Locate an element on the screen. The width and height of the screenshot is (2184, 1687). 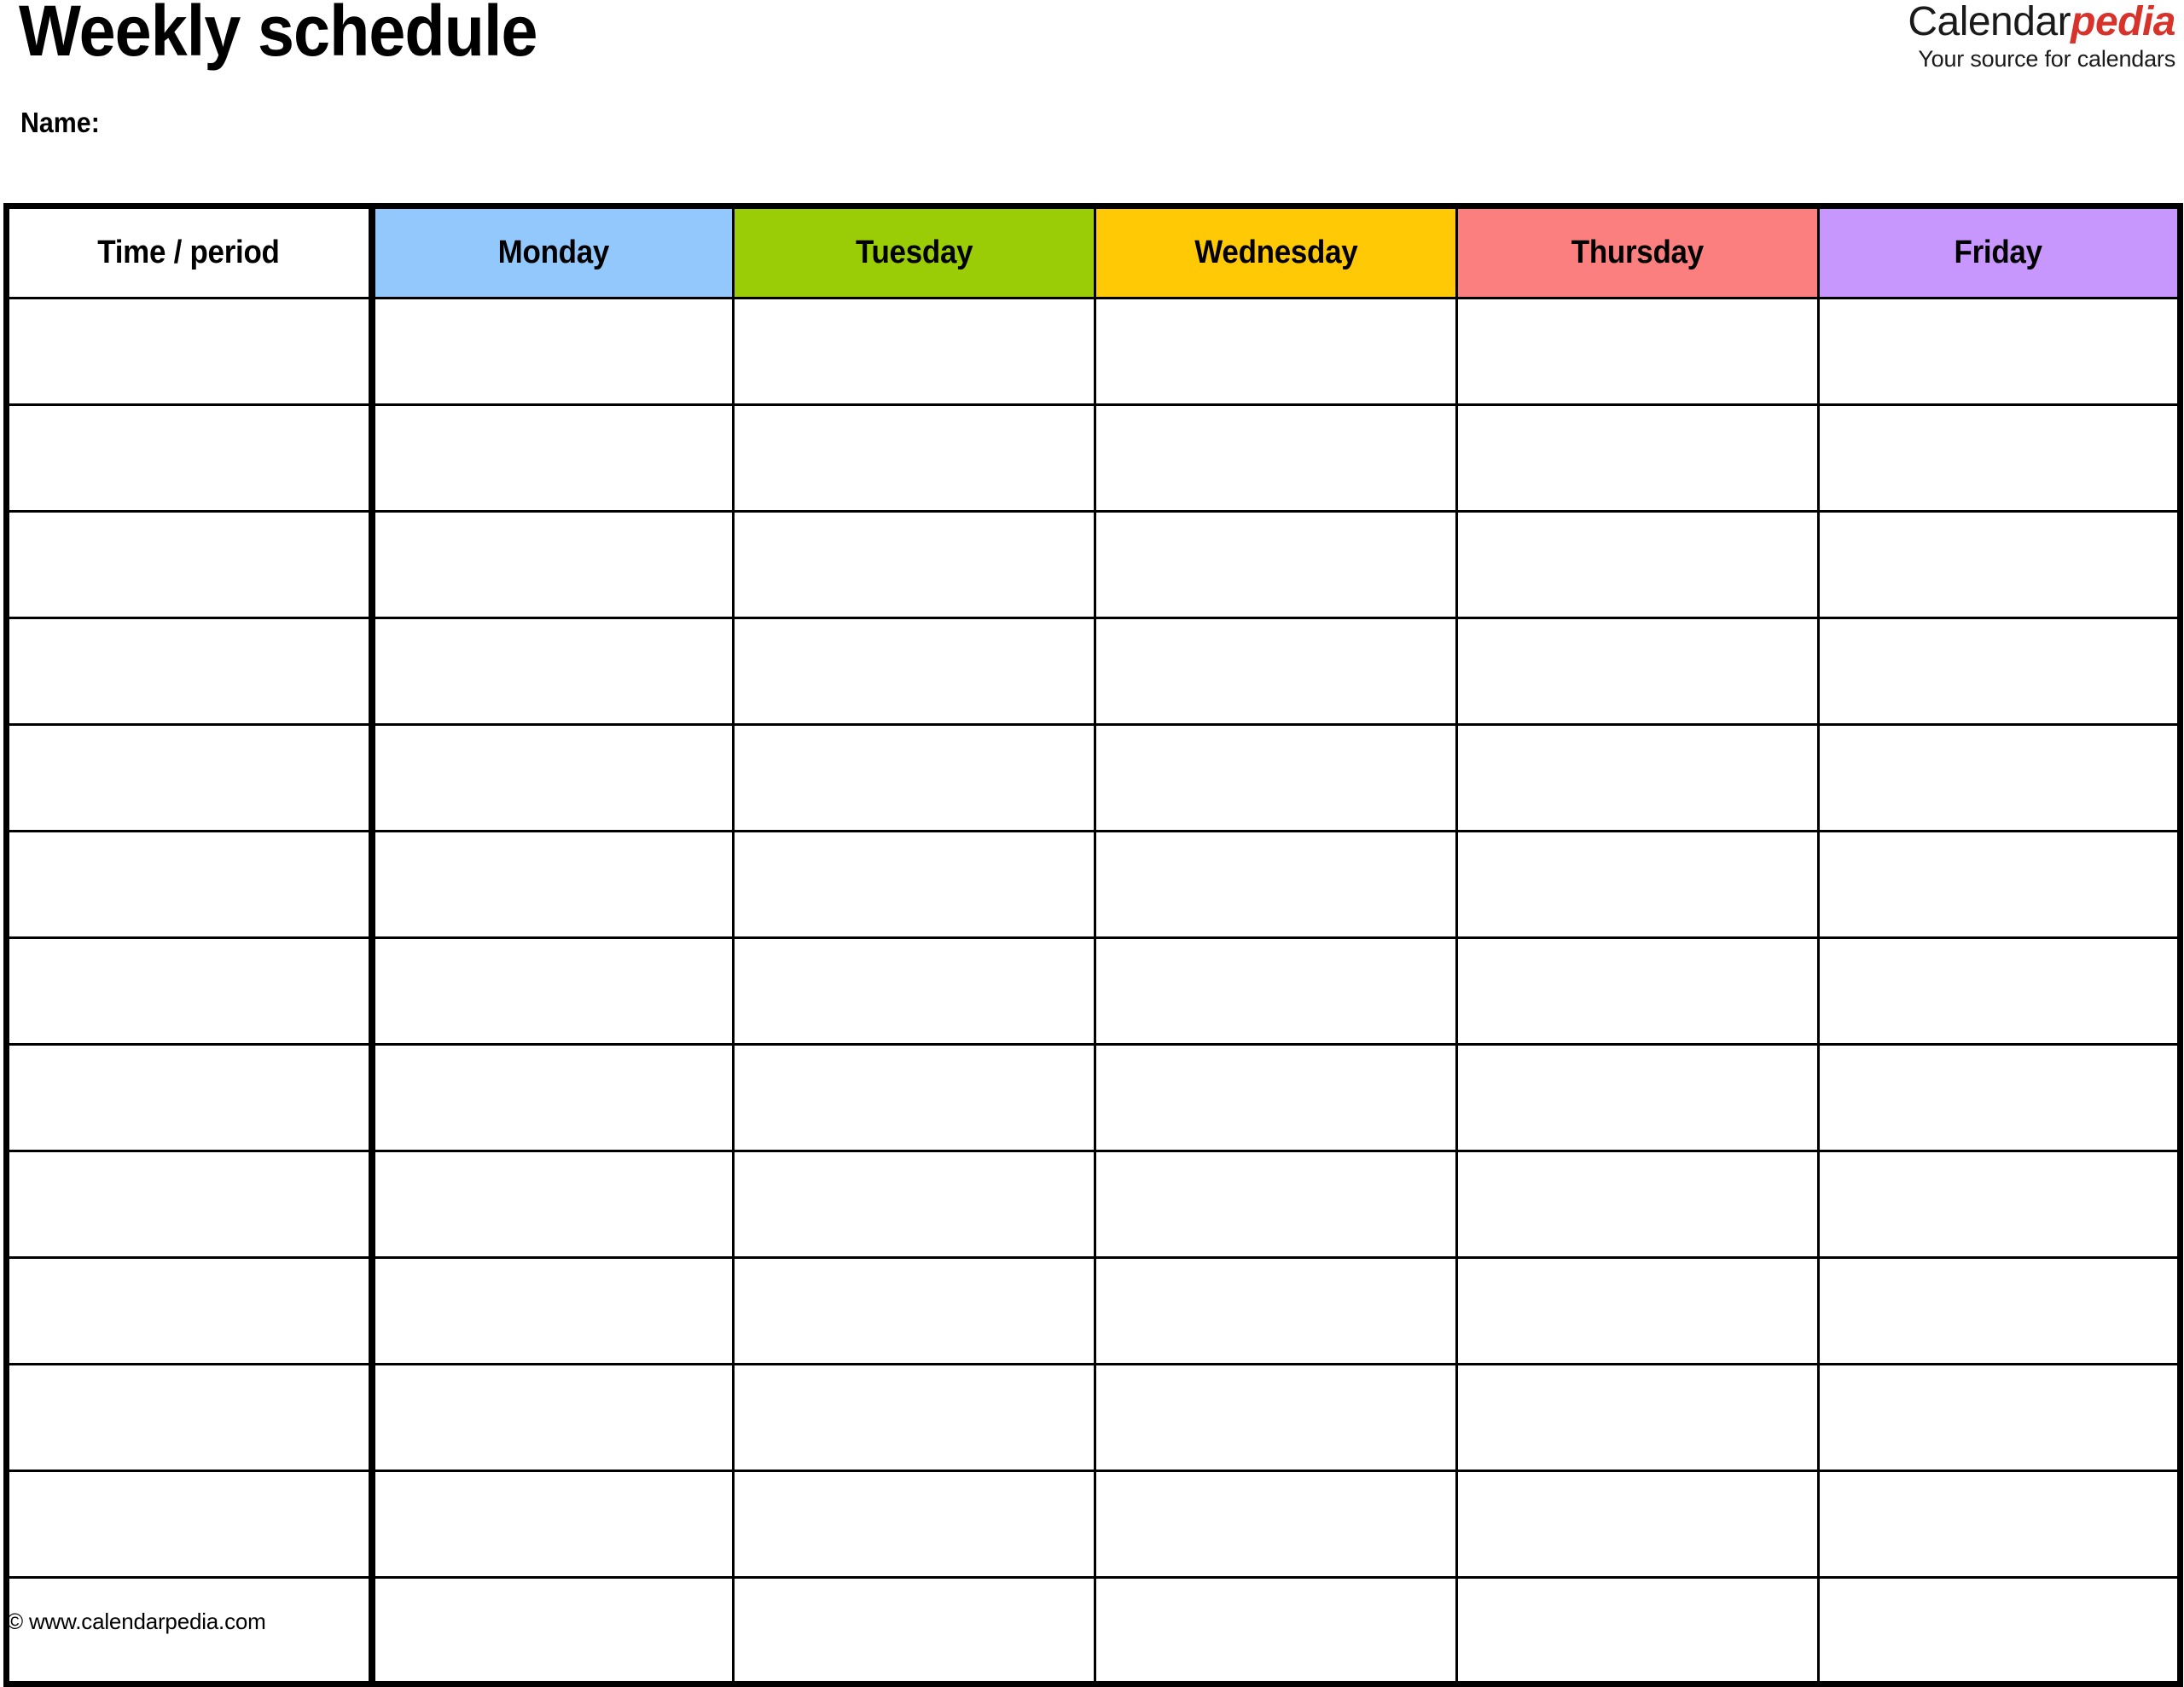
name-field-label: Name: is located at coordinates (60, 122).